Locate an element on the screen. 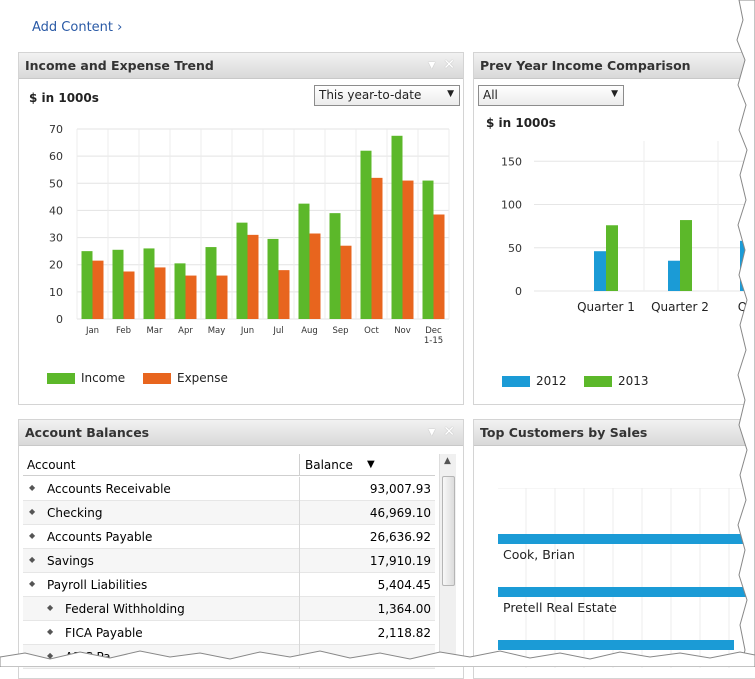  account-name: Federal Withholding is located at coordinates (125, 609).